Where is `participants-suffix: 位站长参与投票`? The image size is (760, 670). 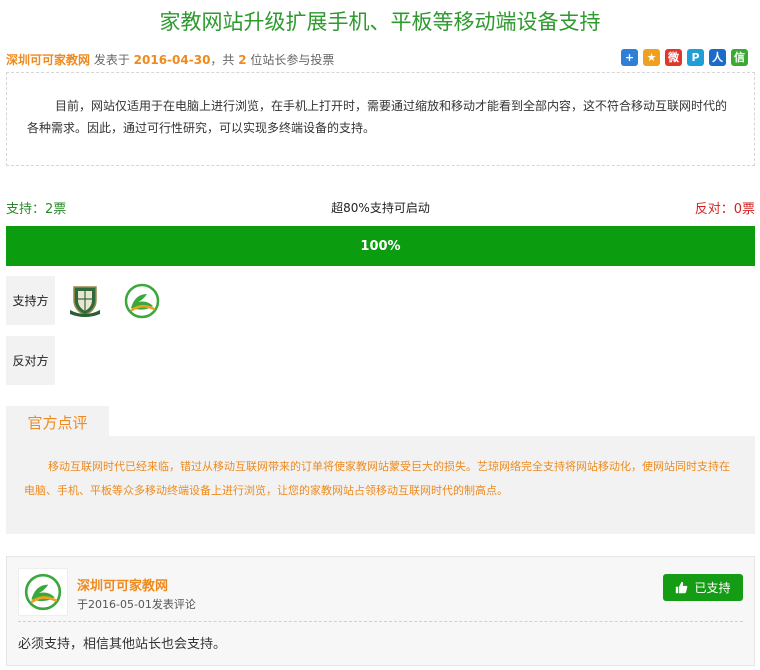
participants-suffix: 位站长参与投票 is located at coordinates (290, 60).